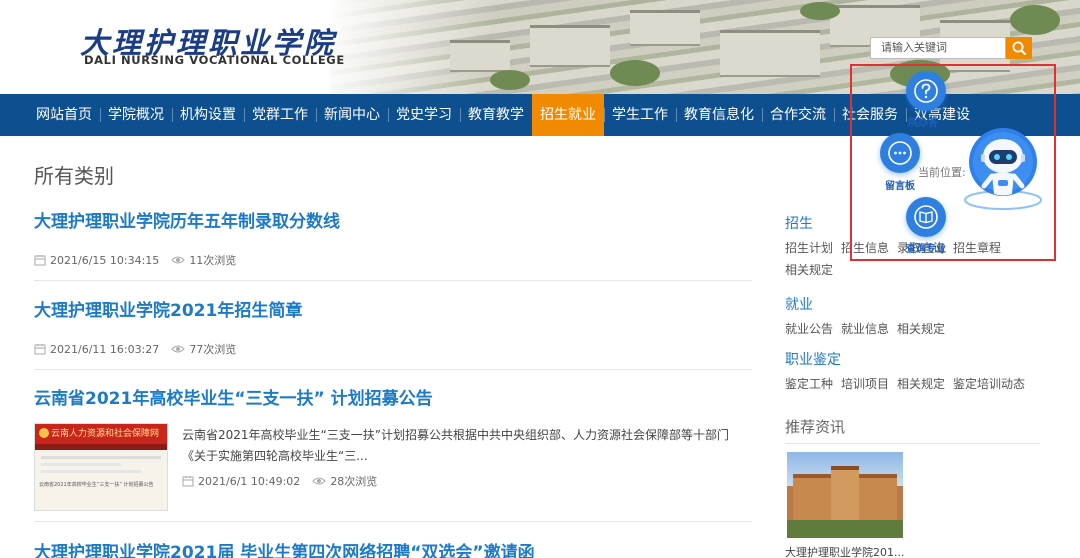 The image size is (1080, 558). Describe the element at coordinates (923, 123) in the screenshot. I see `faq-label: 院办答` at that location.